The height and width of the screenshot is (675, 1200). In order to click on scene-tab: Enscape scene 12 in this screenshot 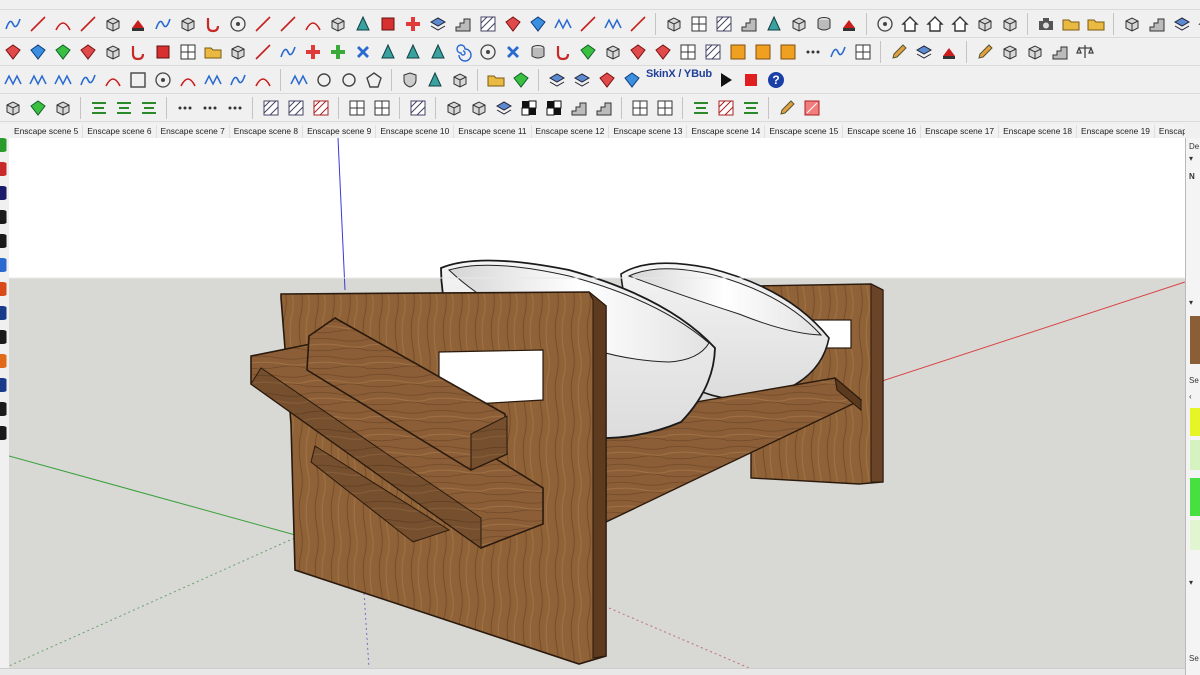, I will do `click(571, 131)`.